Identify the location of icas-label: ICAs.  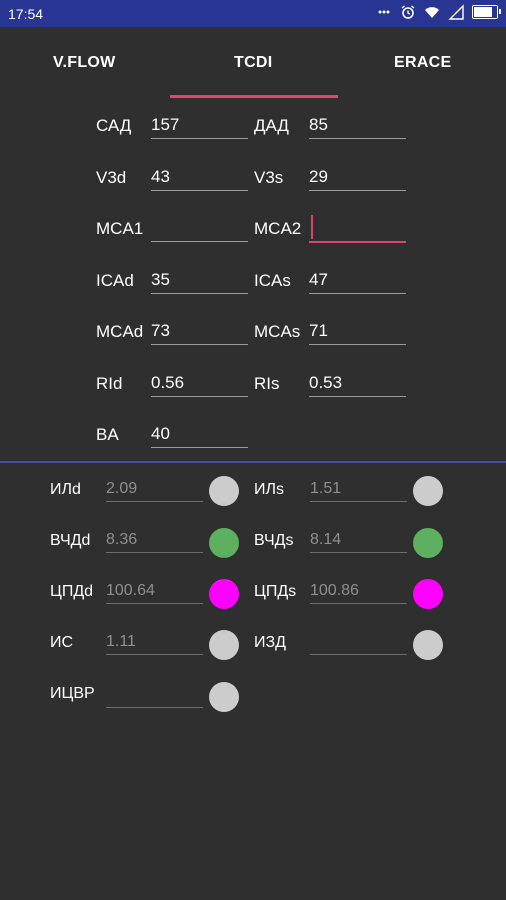
(272, 280).